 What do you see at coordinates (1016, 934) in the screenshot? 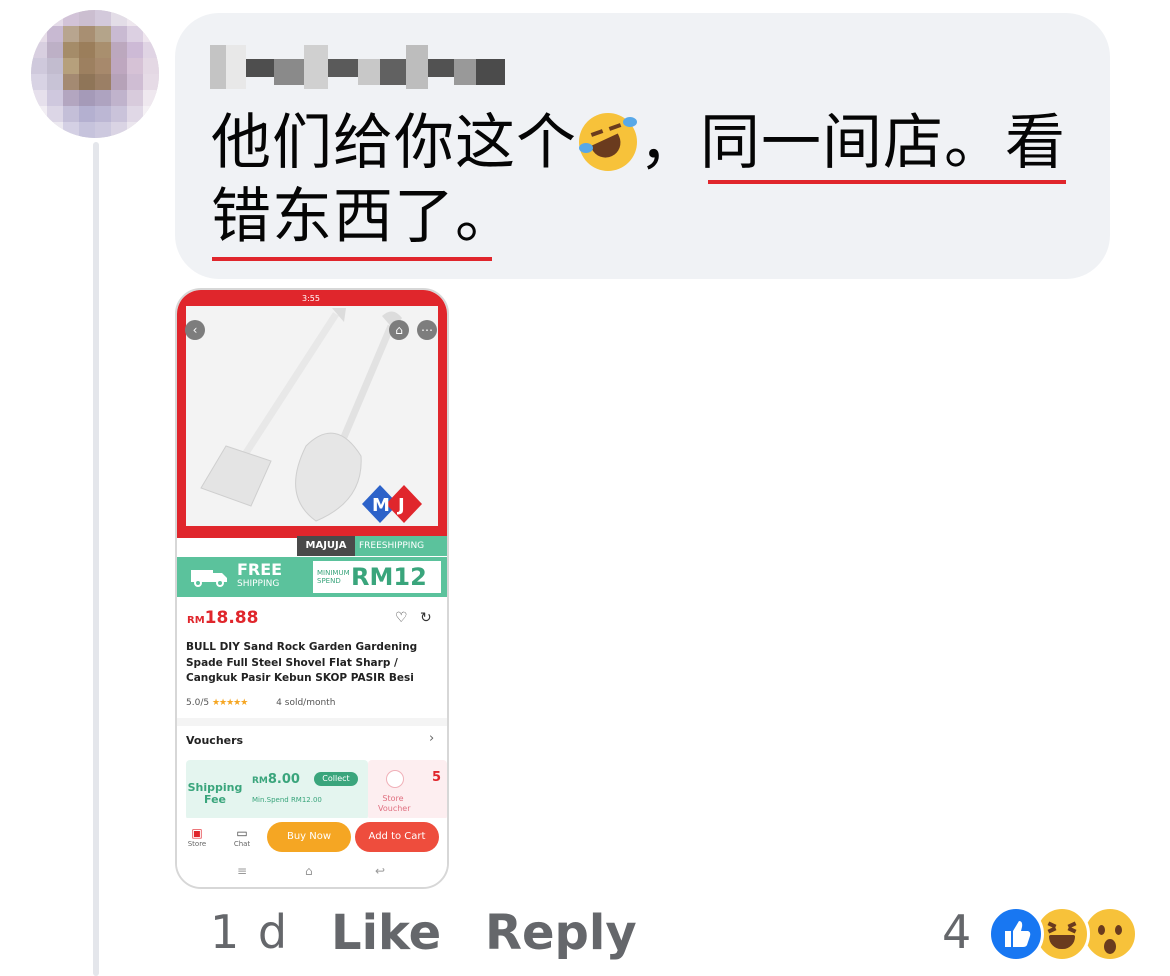
I see `like-icon` at bounding box center [1016, 934].